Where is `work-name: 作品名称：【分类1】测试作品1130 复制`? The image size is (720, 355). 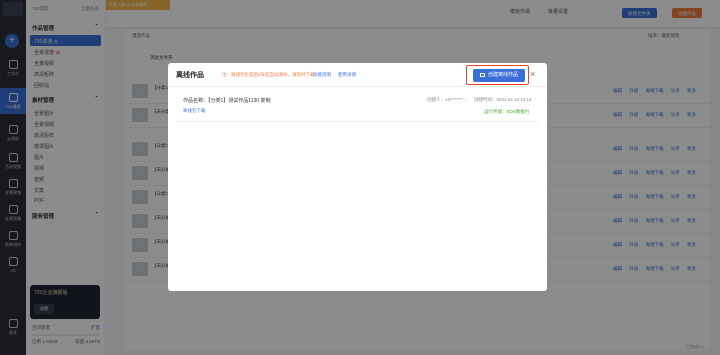 work-name: 作品名称：【分类1】测试作品1130 复制 is located at coordinates (227, 101).